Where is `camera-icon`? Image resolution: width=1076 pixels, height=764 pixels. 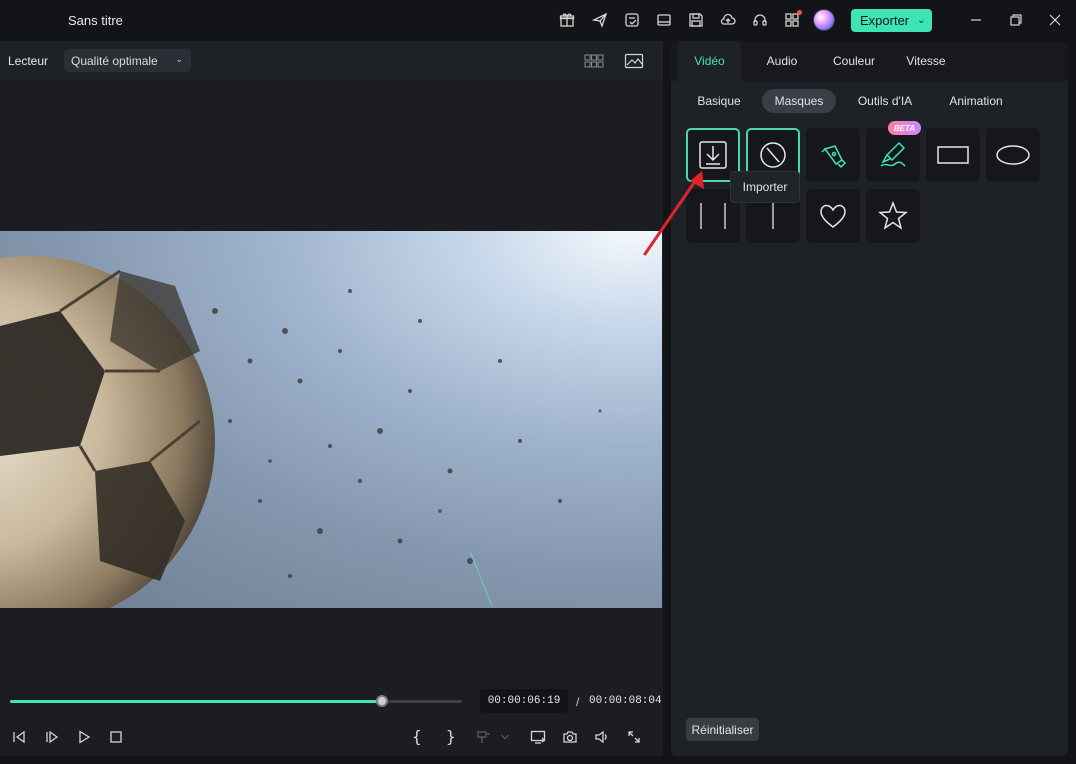 camera-icon is located at coordinates (570, 737).